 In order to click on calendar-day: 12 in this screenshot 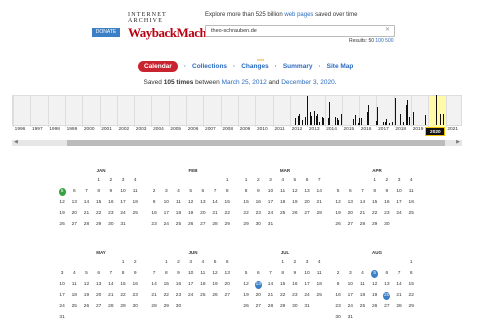, I will do `click(246, 284)`.